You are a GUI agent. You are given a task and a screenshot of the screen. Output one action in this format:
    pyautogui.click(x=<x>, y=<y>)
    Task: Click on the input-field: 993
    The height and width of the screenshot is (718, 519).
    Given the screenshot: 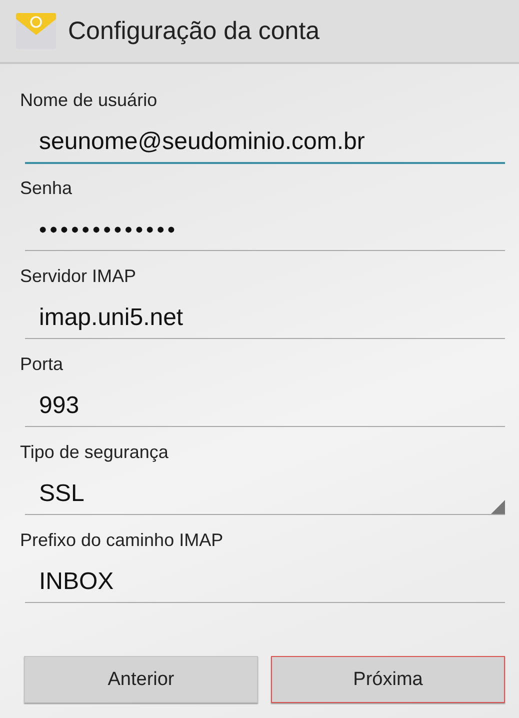 What is the action you would take?
    pyautogui.click(x=265, y=406)
    